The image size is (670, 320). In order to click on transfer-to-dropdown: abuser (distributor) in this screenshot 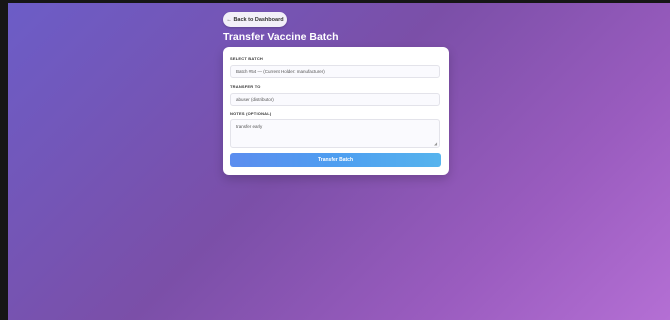, I will do `click(335, 99)`.